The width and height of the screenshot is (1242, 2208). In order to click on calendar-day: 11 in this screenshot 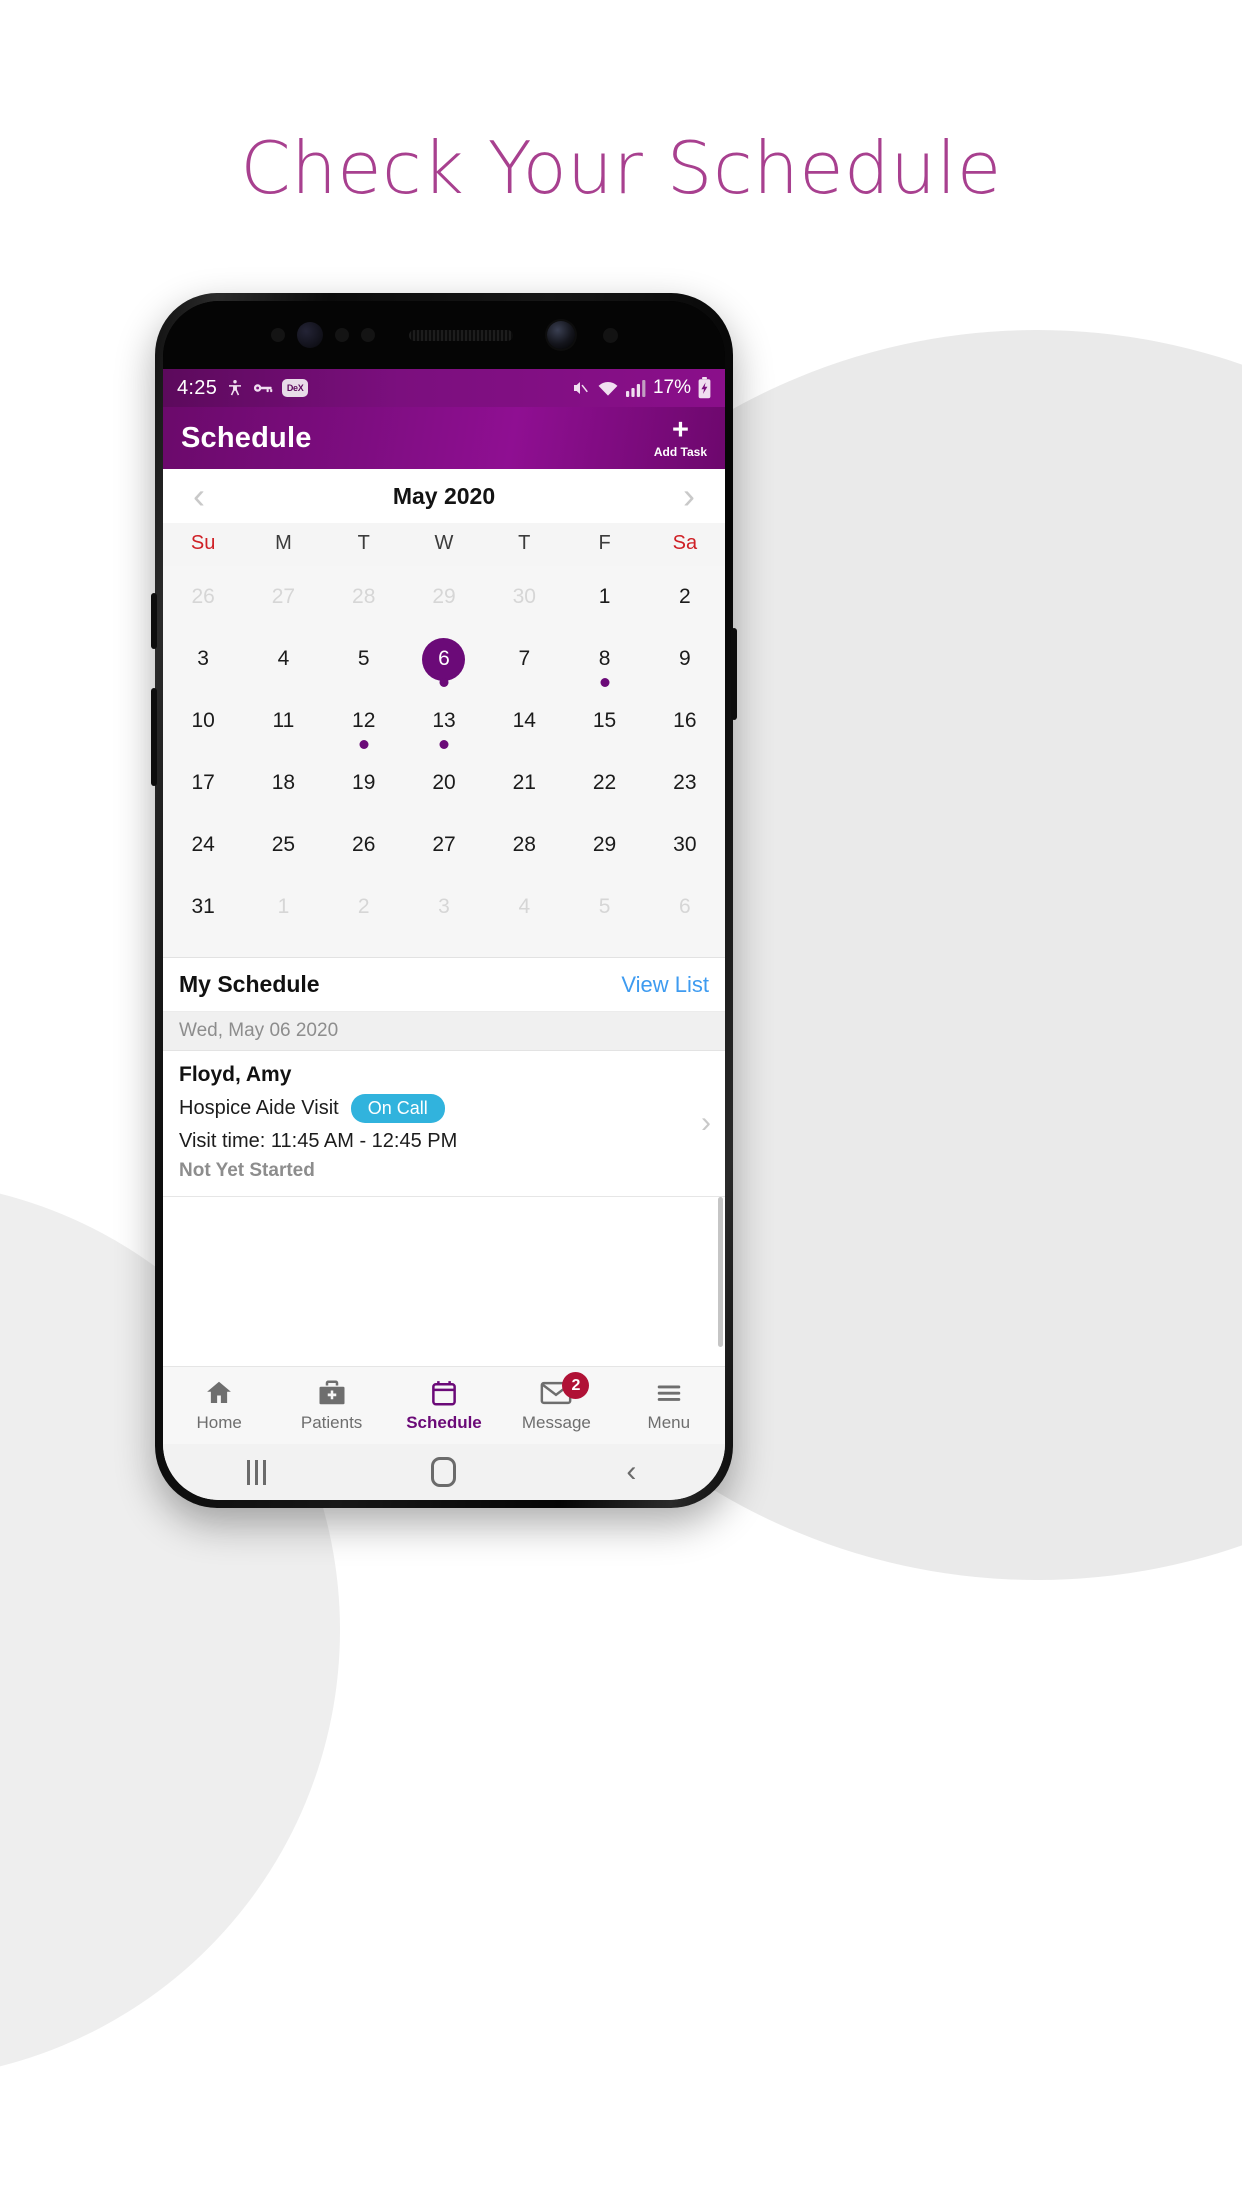, I will do `click(283, 721)`.